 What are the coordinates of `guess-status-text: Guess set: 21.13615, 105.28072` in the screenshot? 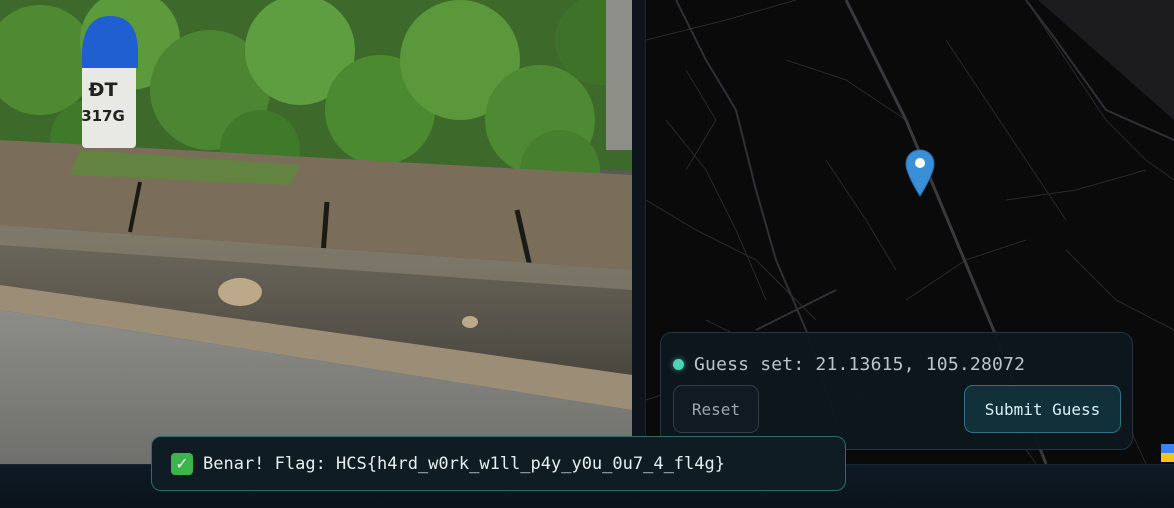 It's located at (860, 364).